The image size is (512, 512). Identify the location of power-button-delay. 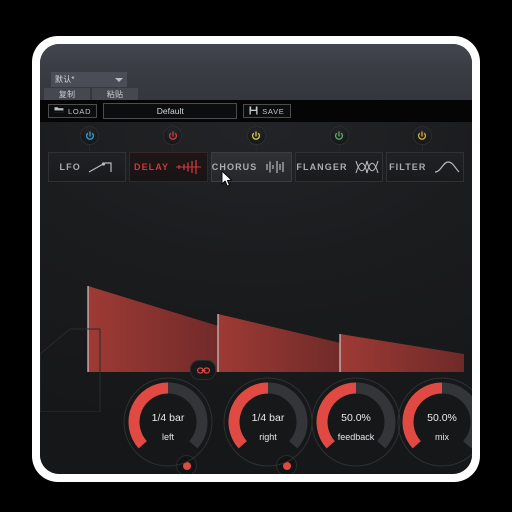
(173, 135).